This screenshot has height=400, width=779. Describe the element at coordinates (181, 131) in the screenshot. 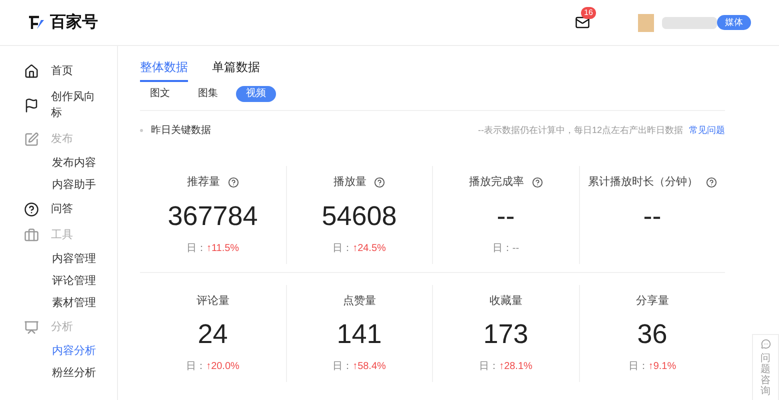

I see `section-title: 昨日关键数据` at that location.